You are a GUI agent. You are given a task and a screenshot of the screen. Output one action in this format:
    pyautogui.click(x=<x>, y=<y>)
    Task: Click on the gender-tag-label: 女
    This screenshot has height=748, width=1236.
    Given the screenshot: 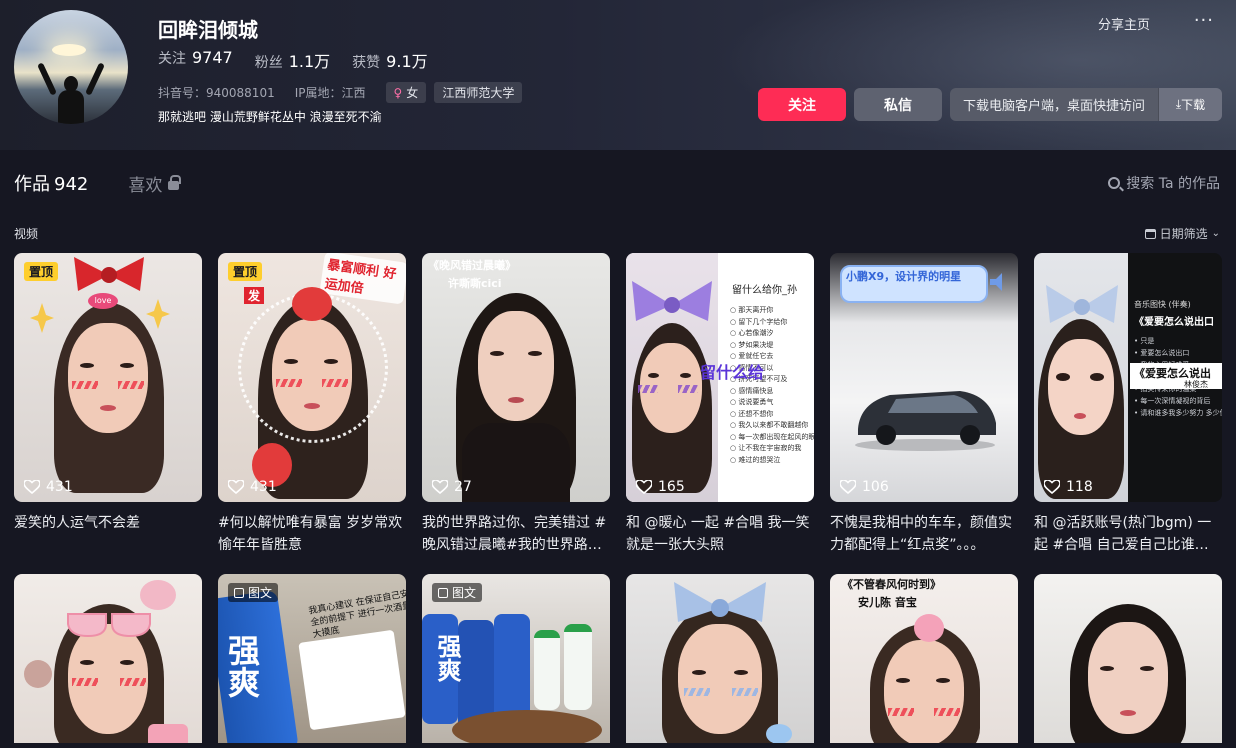 What is the action you would take?
    pyautogui.click(x=412, y=93)
    